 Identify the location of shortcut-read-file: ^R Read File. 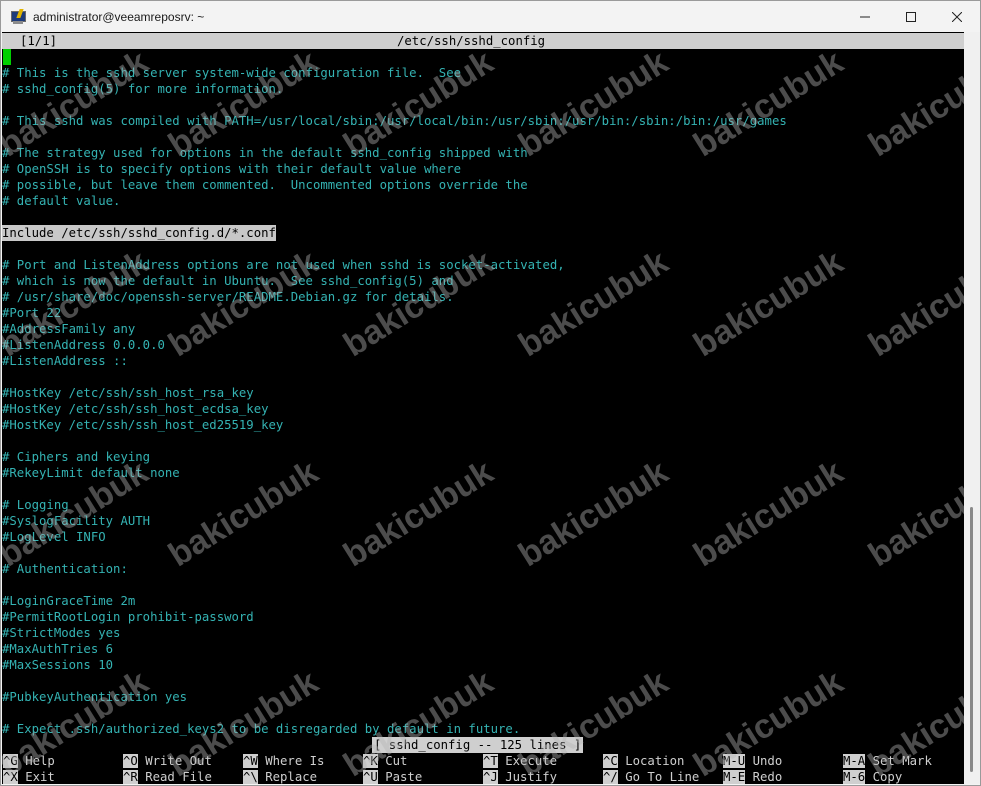
(167, 776).